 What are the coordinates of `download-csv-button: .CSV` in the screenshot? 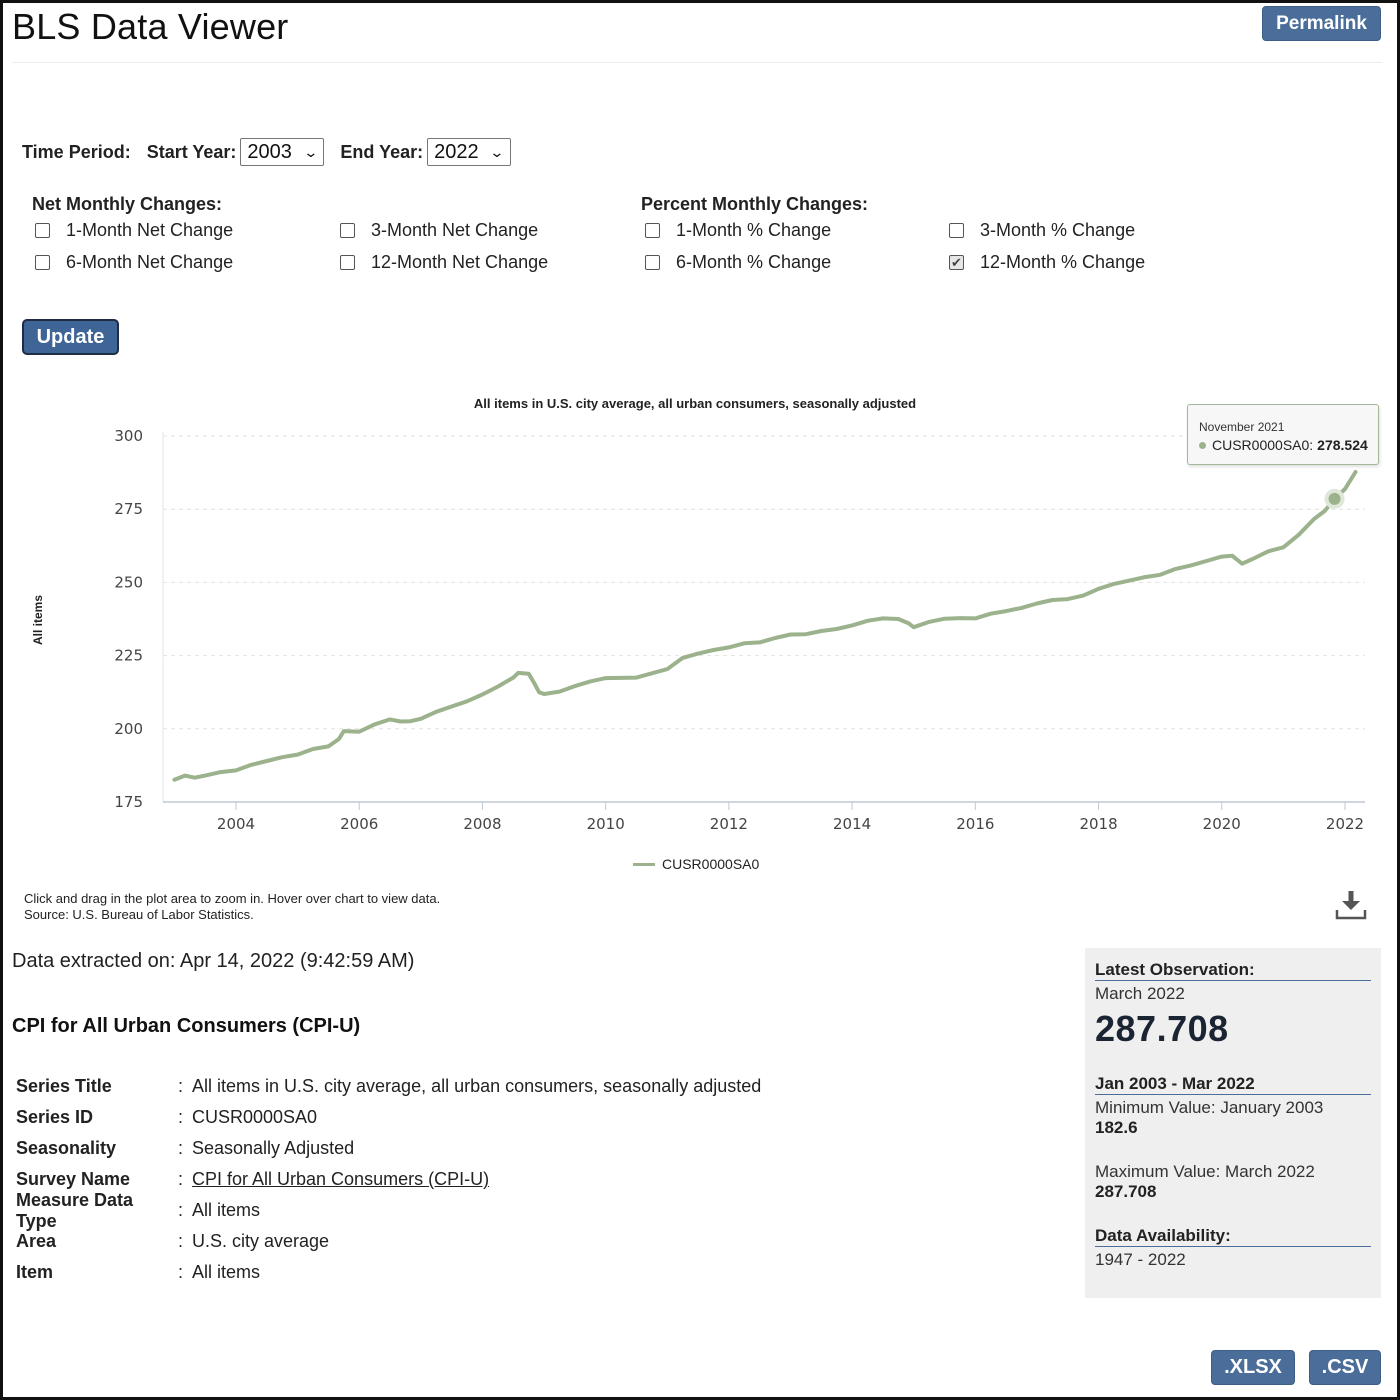 It's located at (1345, 1367).